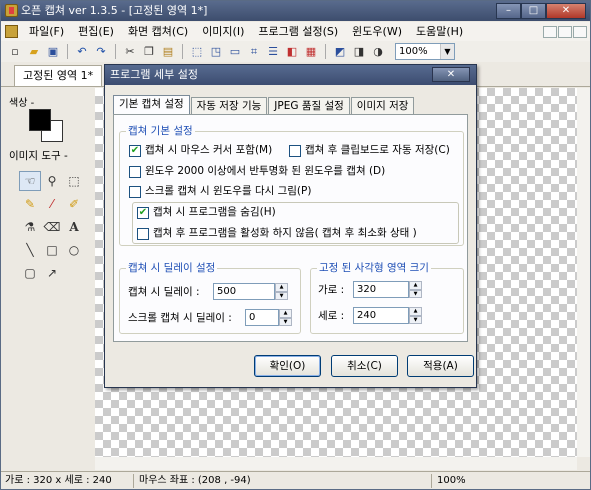  I want to click on vertical-scrollbar, so click(583, 272).